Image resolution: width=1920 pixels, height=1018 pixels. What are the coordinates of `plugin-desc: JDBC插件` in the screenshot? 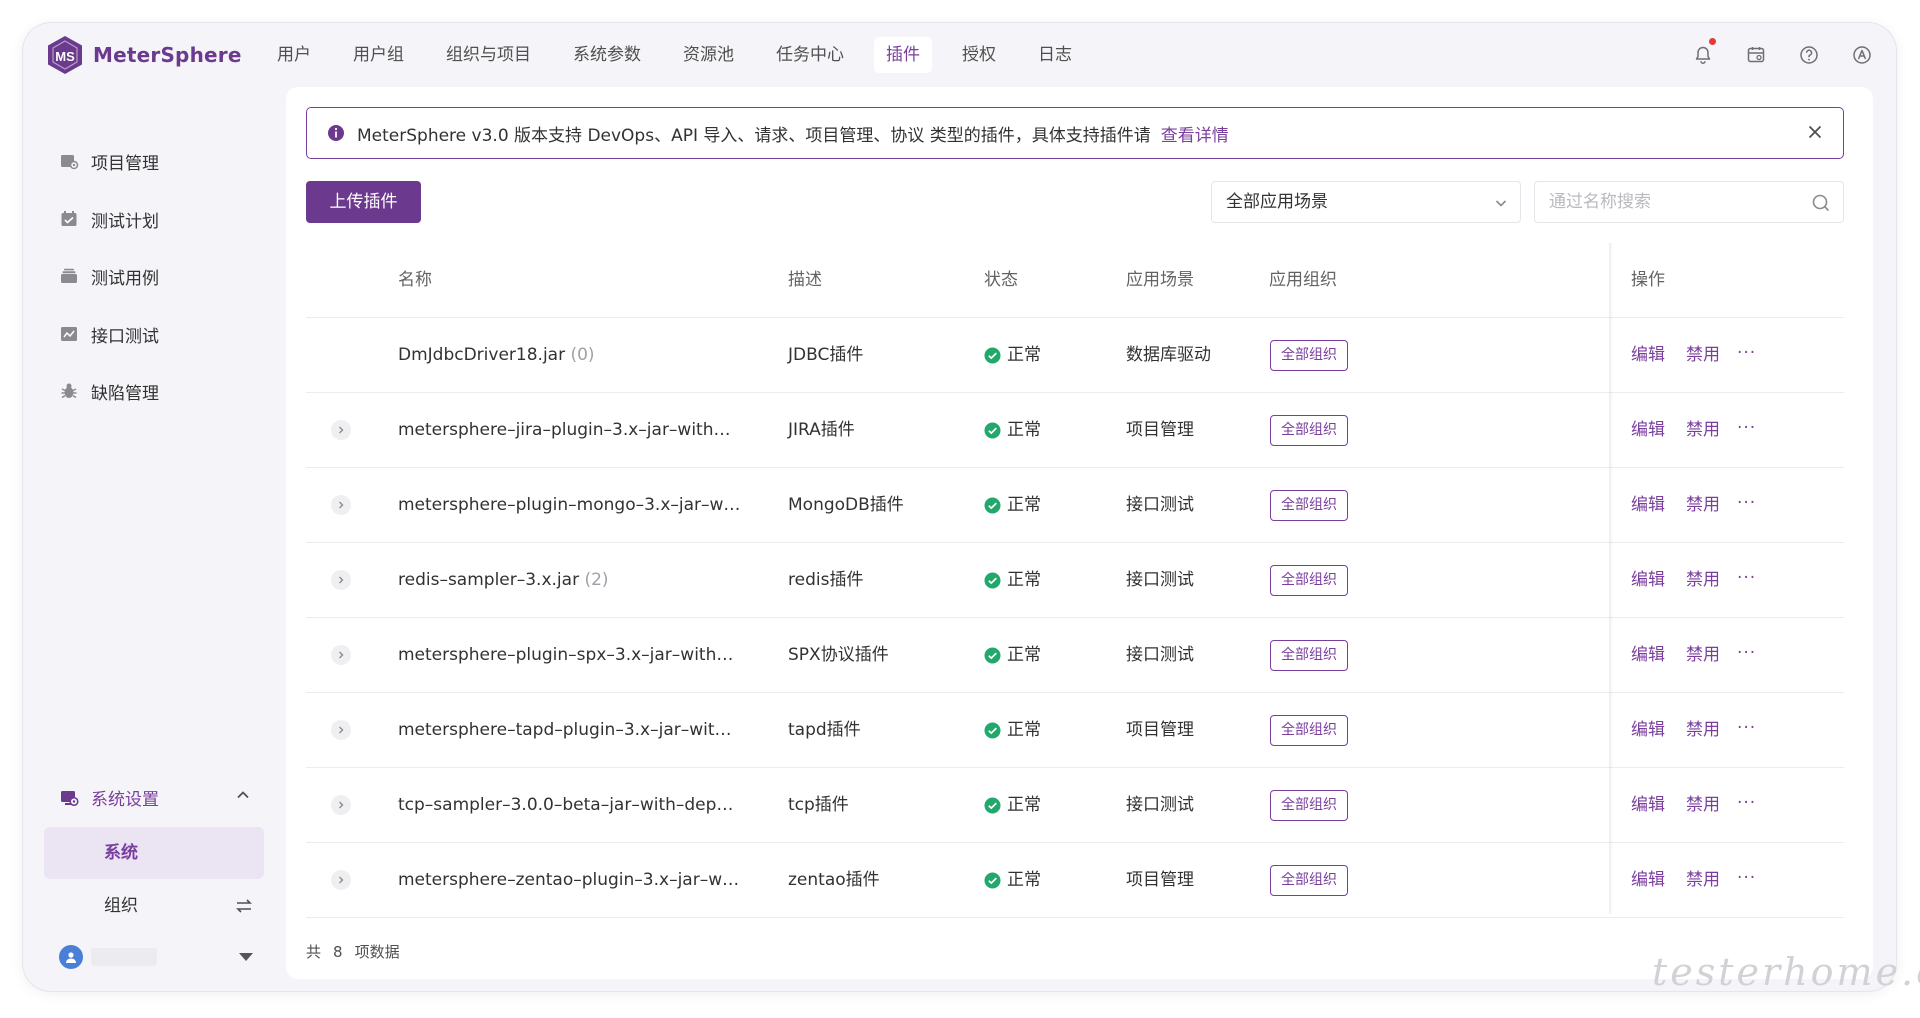 It's located at (826, 355).